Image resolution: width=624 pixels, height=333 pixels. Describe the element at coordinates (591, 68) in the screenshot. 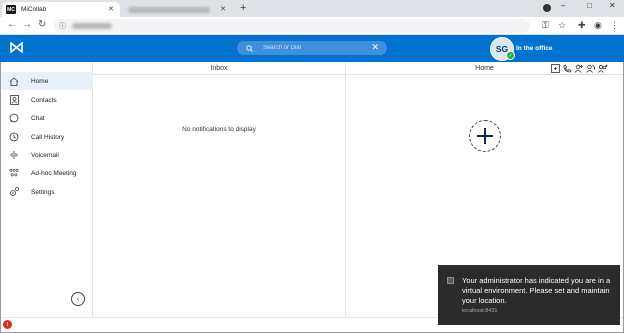

I see `call-contact-icon` at that location.